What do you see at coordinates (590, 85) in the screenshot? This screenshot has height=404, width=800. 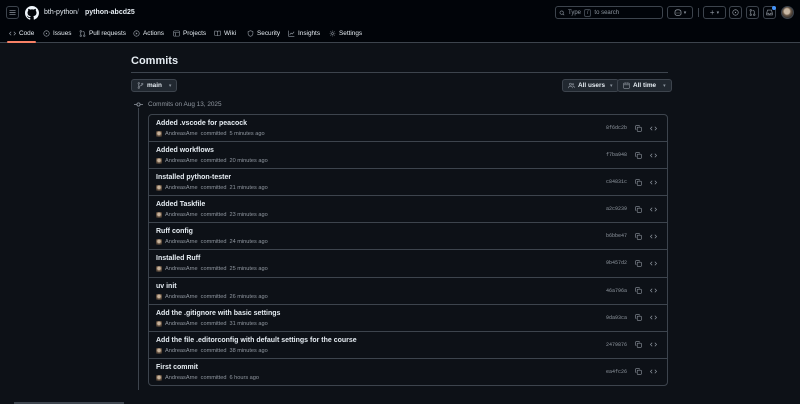 I see `users-filter-button: All users ▾` at bounding box center [590, 85].